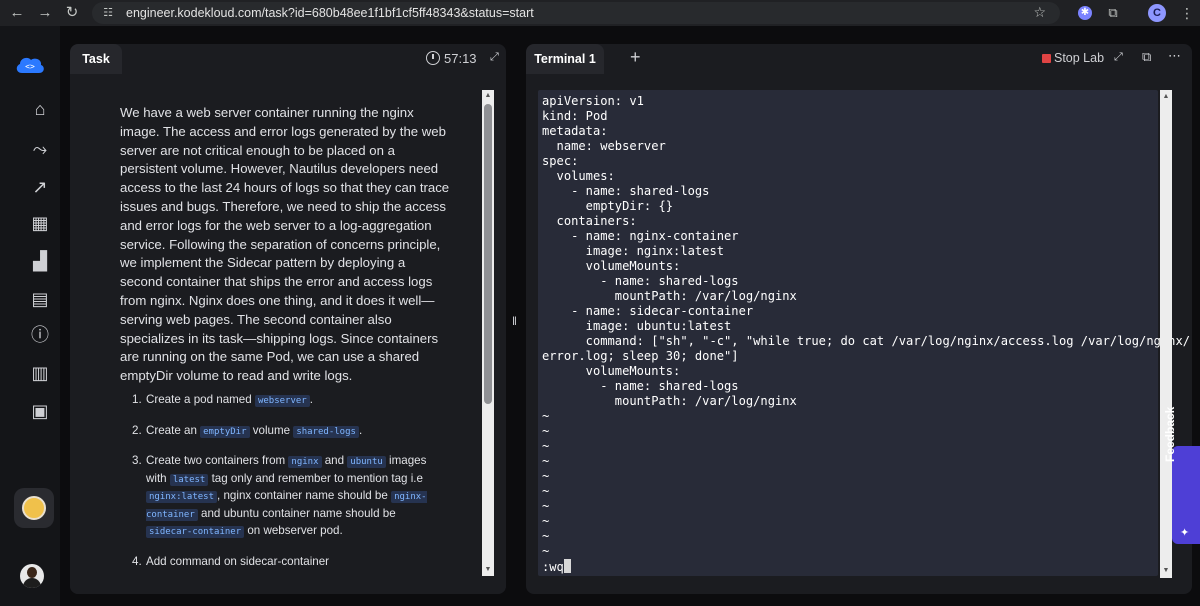  What do you see at coordinates (40, 299) in the screenshot?
I see `message-icon: ▤` at bounding box center [40, 299].